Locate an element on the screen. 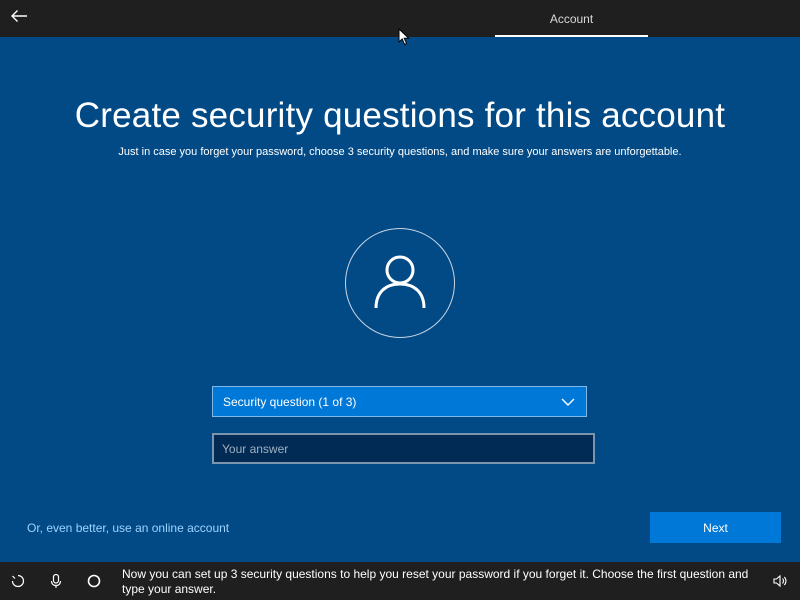 The width and height of the screenshot is (800, 600). tab-account-label: Account is located at coordinates (571, 18).